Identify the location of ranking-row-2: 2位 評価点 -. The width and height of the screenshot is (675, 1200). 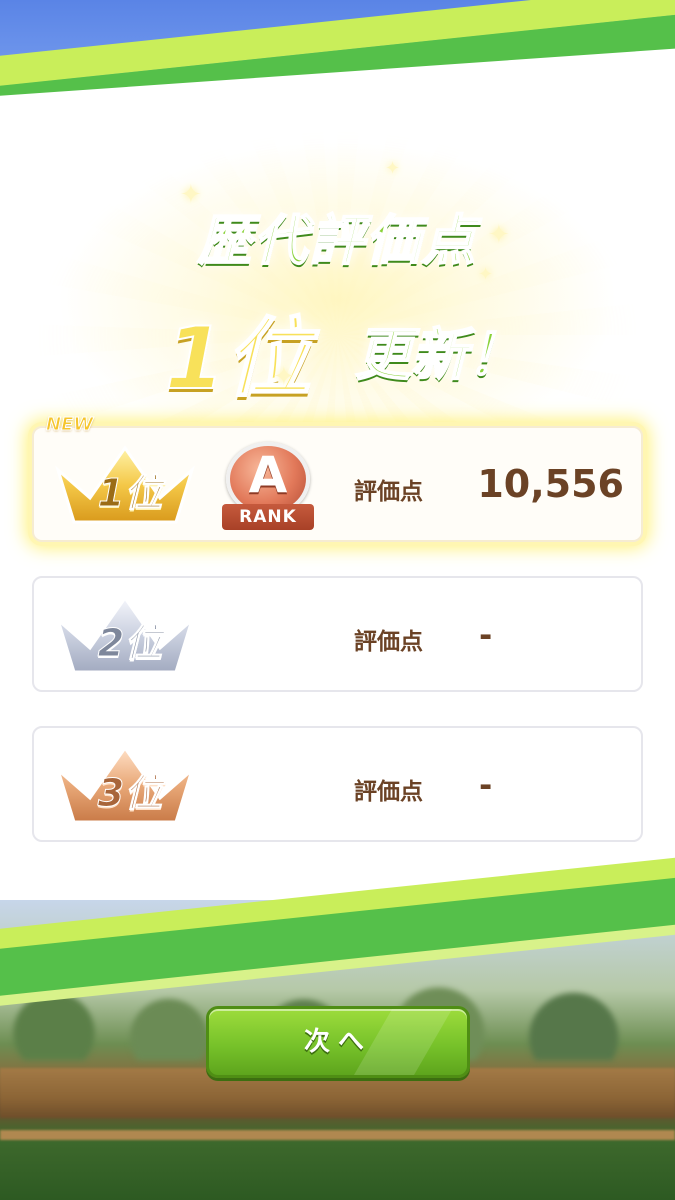
(337, 634).